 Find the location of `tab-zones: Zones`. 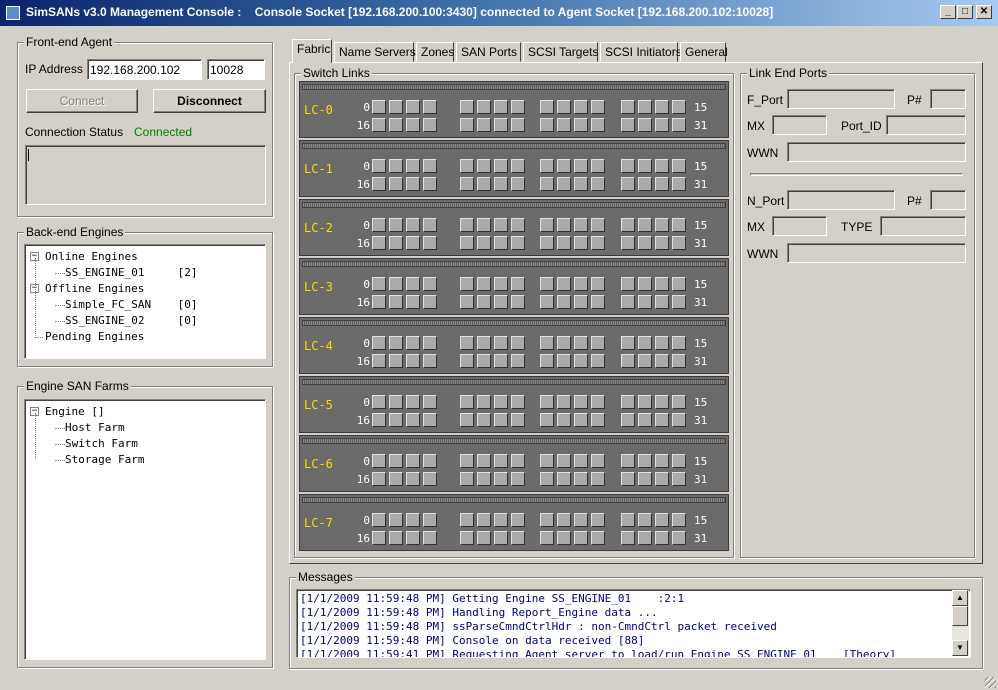

tab-zones: Zones is located at coordinates (435, 52).